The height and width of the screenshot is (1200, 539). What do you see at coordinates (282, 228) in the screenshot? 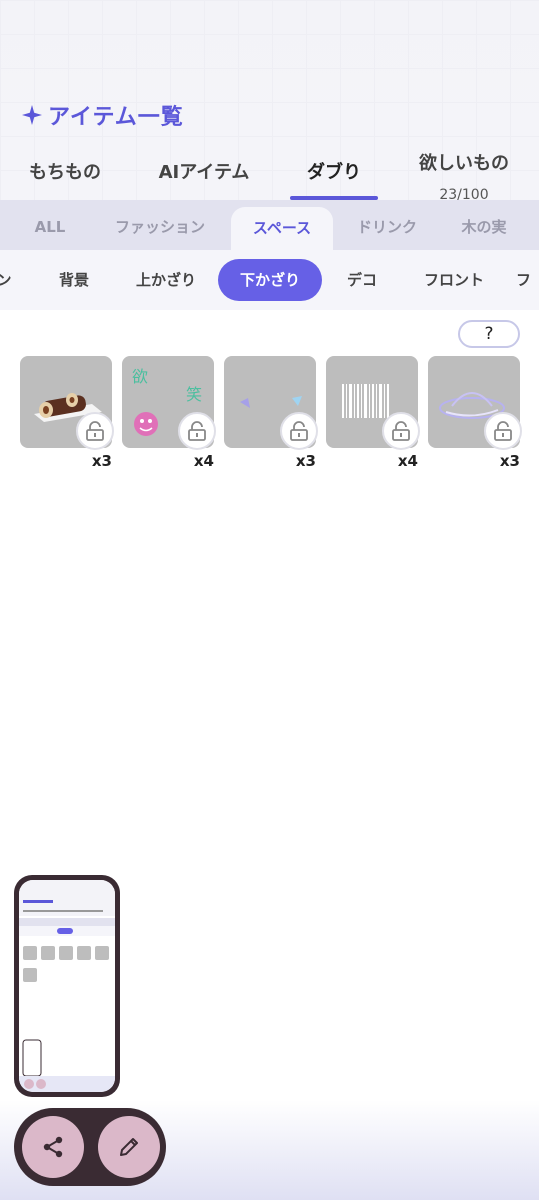
I see `category-space: スペース` at bounding box center [282, 228].